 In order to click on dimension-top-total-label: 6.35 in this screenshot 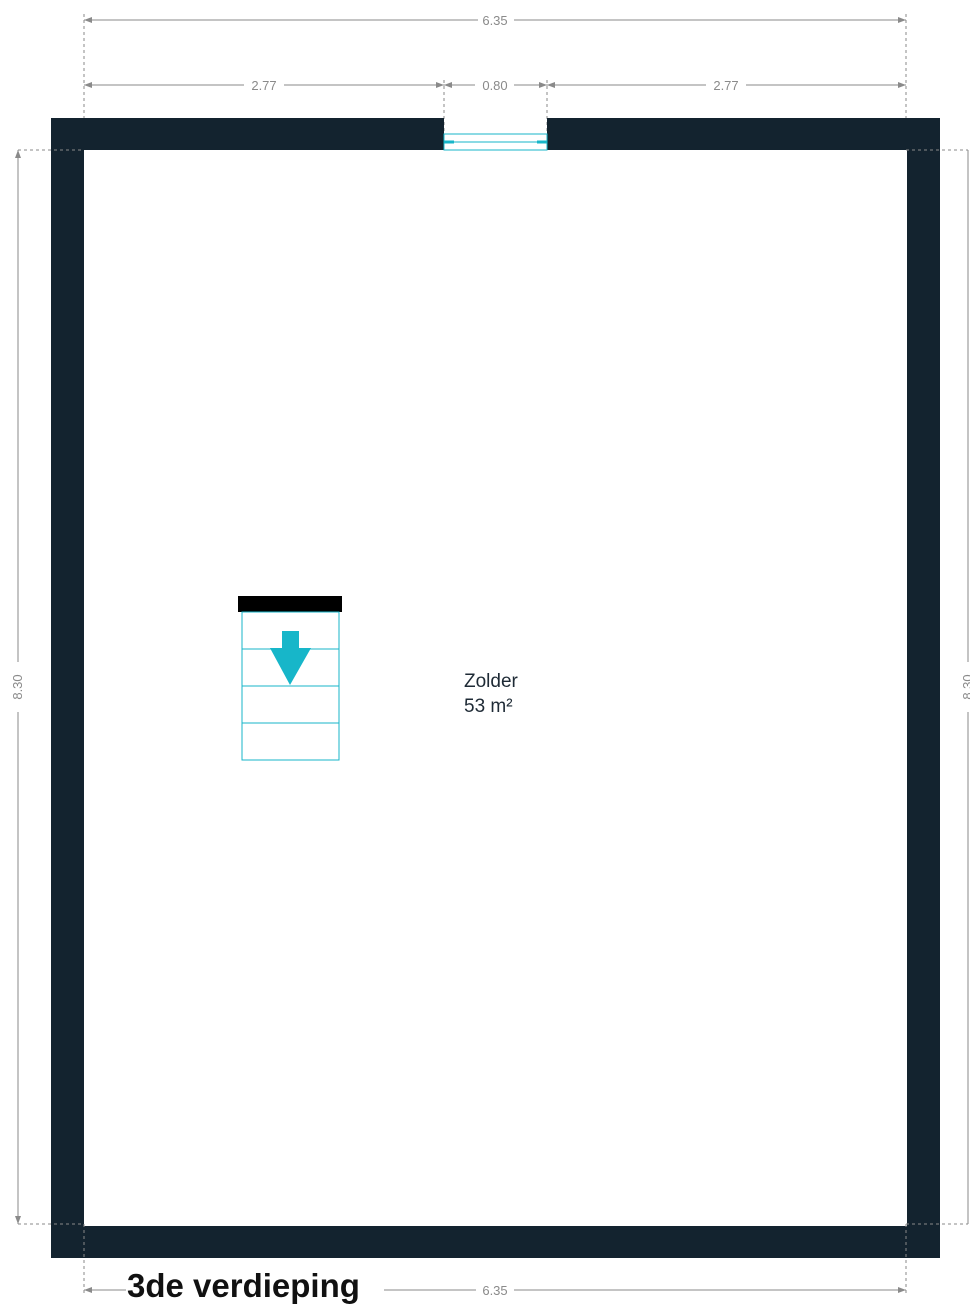, I will do `click(494, 20)`.